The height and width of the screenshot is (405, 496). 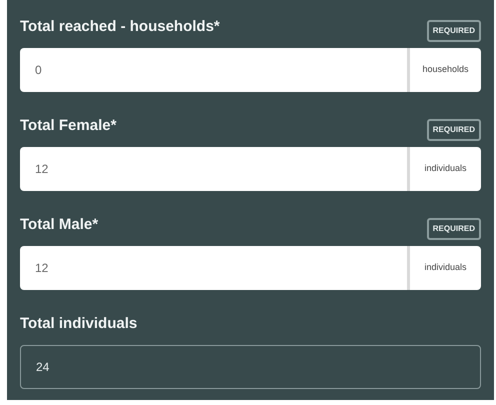 I want to click on unit-label: households, so click(x=444, y=70).